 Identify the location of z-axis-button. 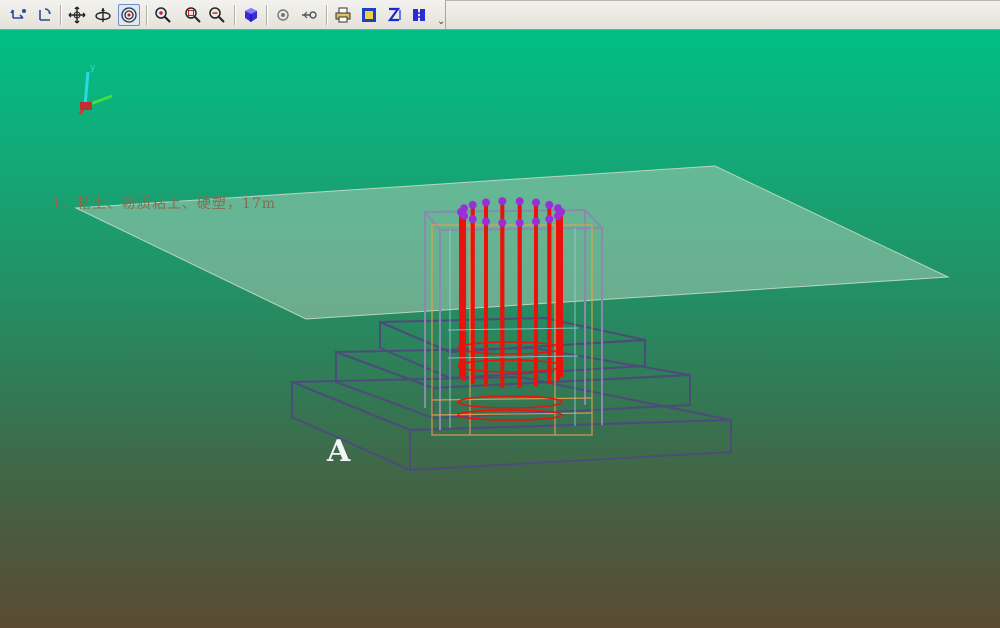
(395, 15).